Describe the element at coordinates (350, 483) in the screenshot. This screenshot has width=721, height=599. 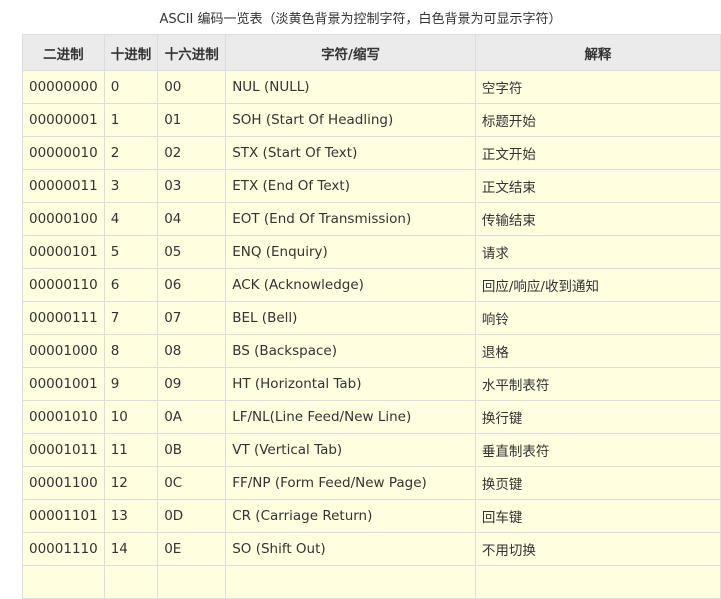
I see `char-abbr-cell: FF/NP (Form Feed/New Page)` at that location.